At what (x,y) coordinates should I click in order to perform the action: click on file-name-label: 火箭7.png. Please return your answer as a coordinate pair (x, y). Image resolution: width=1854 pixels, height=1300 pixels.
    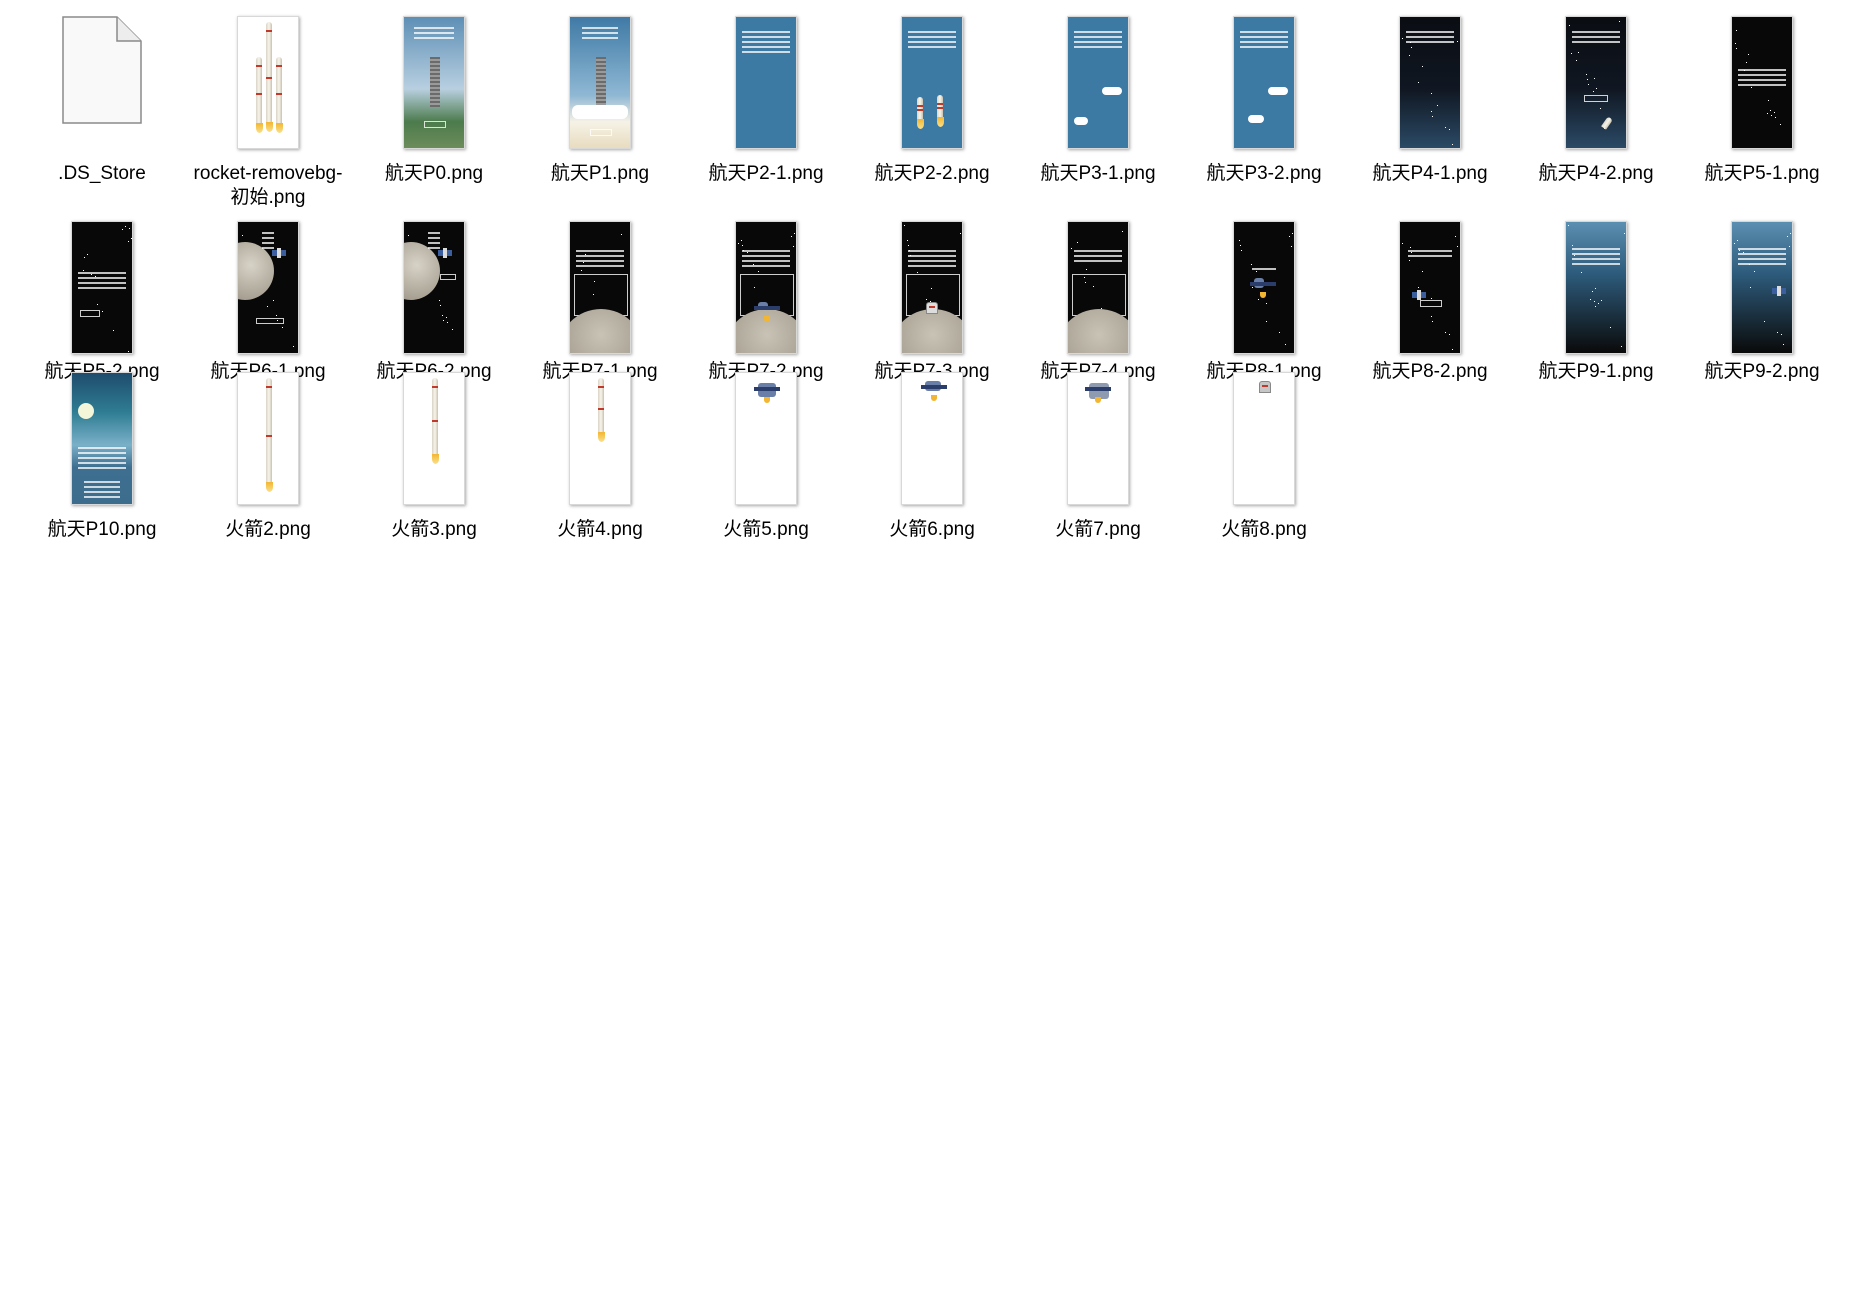
    Looking at the image, I should click on (1098, 529).